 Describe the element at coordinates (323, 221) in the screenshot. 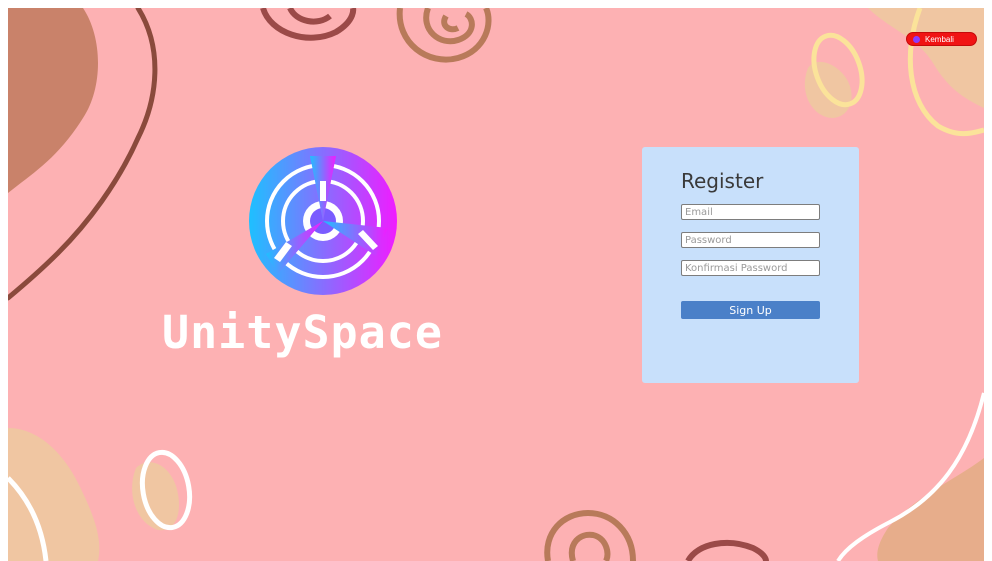

I see `unityspace-logo-icon` at that location.